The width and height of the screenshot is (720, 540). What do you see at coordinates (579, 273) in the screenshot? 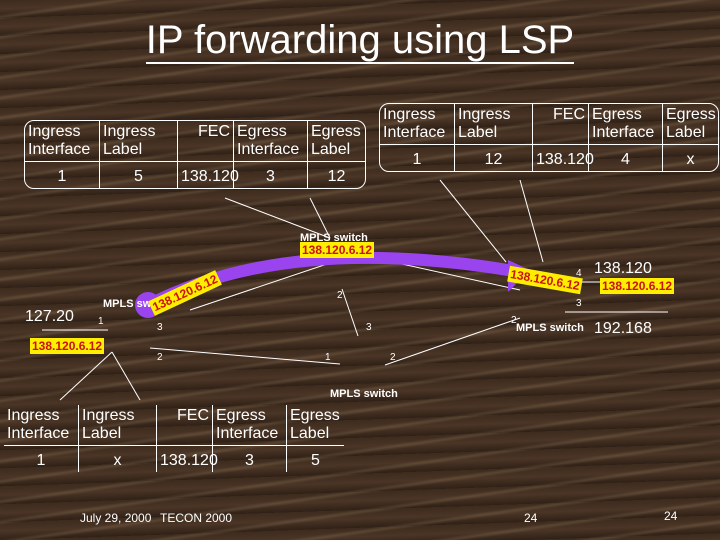
I see `port-number: 4` at bounding box center [579, 273].